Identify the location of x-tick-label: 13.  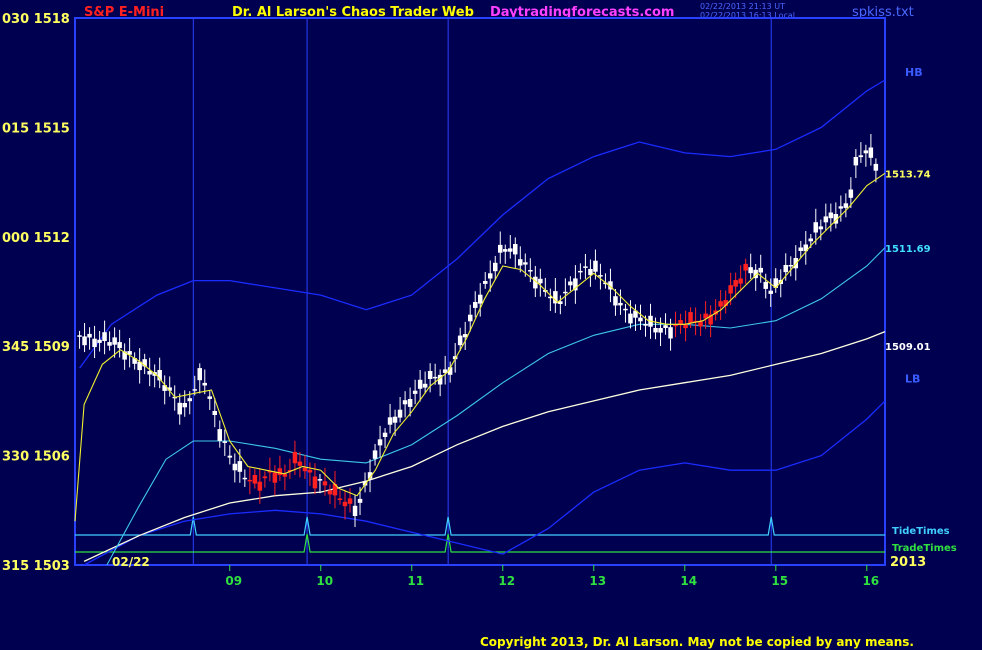
(597, 581).